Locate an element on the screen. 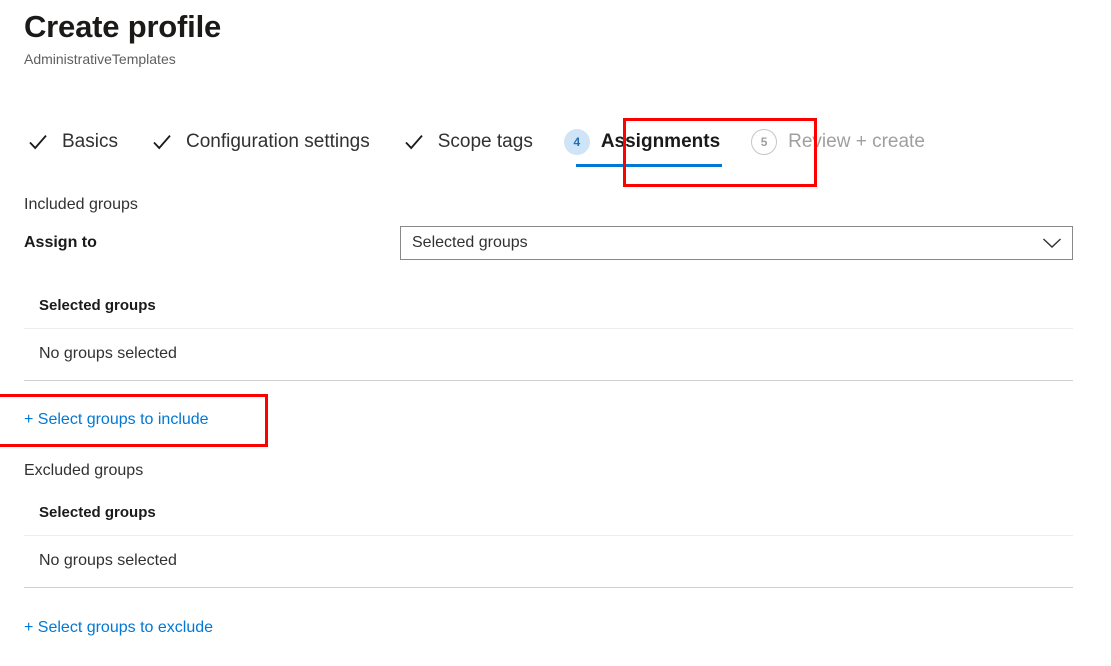 The image size is (1111, 666). assign-to-row: Assign to Selected groups is located at coordinates (548, 243).